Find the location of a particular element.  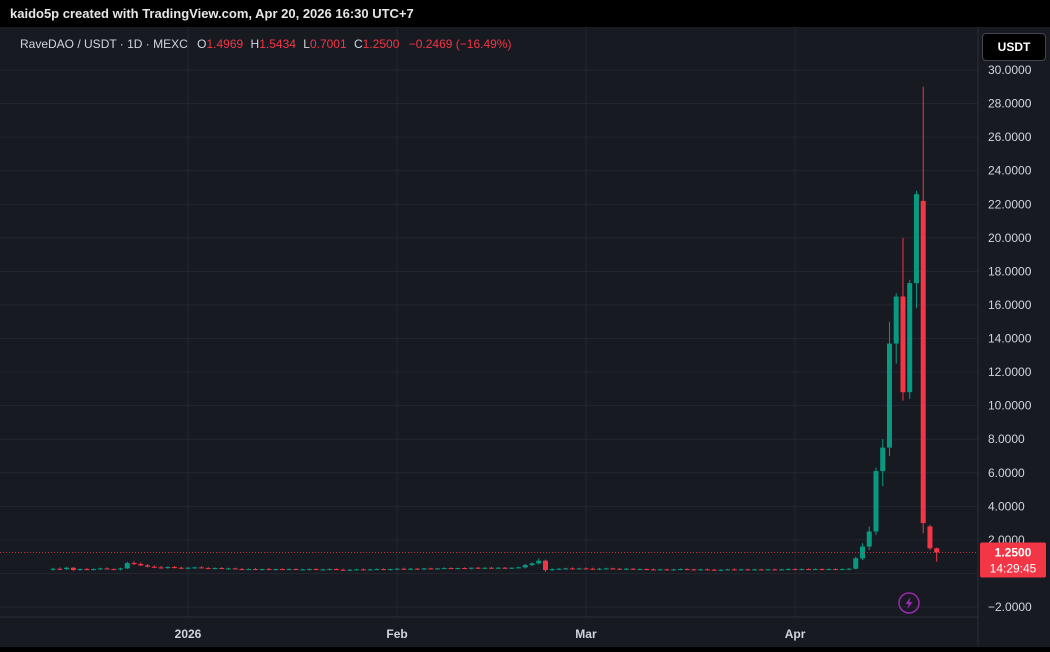

y-tick-label: 12.0000 is located at coordinates (1010, 372).